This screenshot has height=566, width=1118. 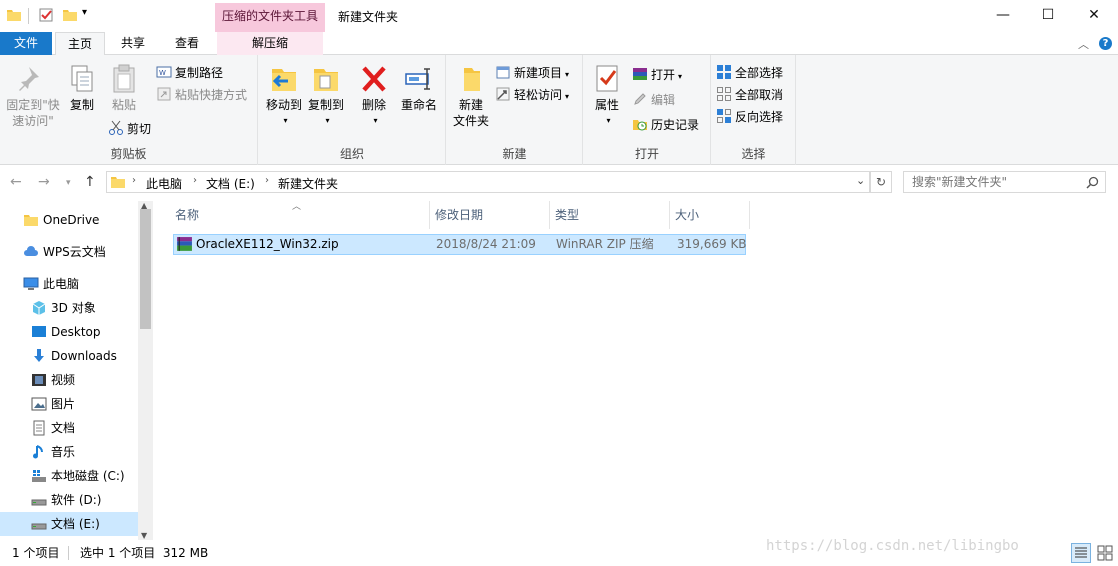 I want to click on pin-label-line1: 固定到"快, so click(x=33, y=105).